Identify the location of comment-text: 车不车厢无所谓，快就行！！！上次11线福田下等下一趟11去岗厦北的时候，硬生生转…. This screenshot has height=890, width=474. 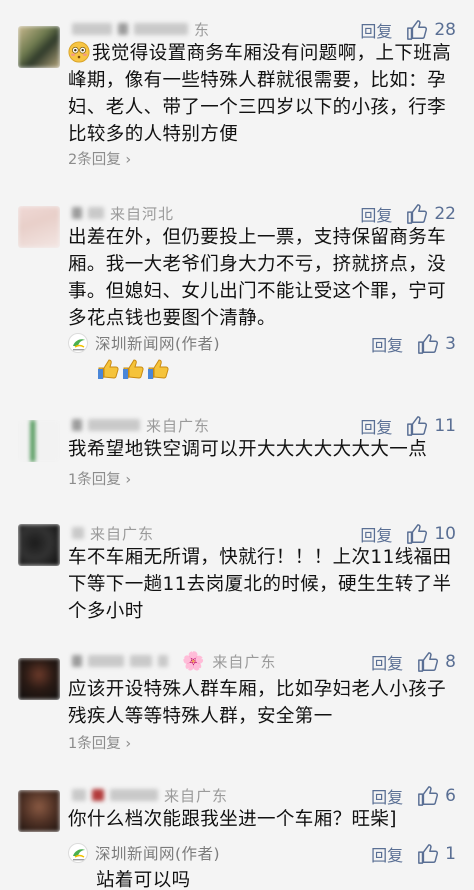
(260, 584).